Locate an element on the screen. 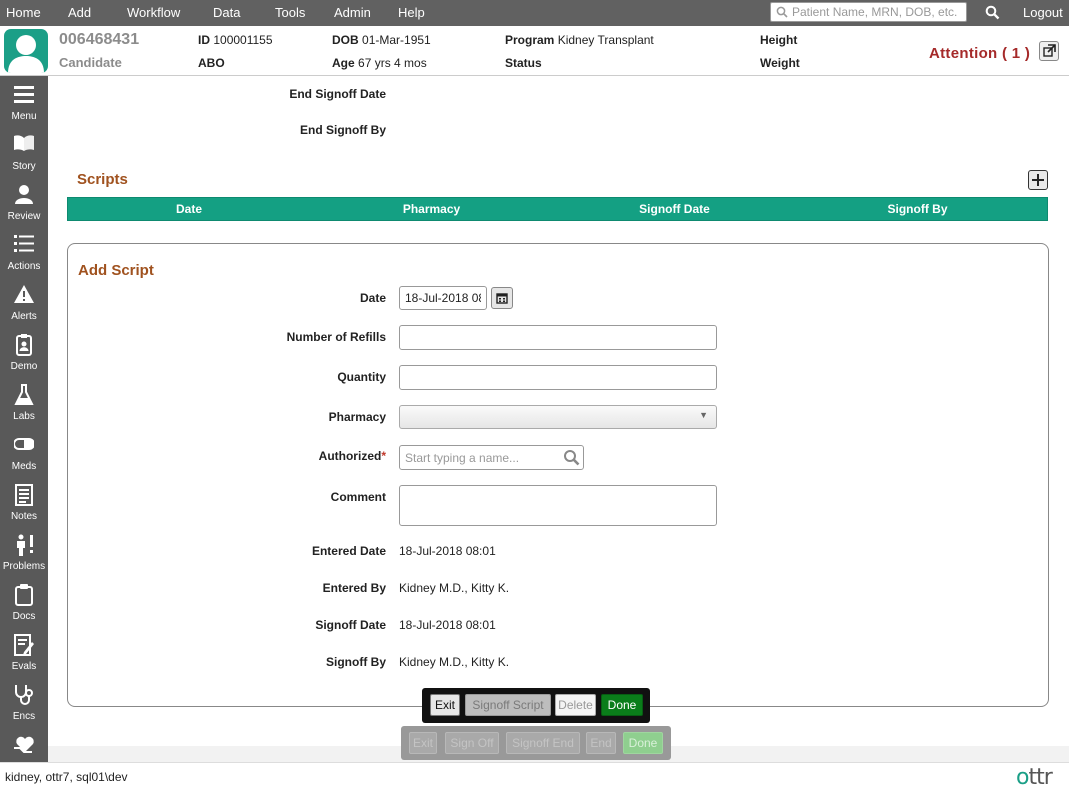  signoff-script-button: Signoff Script is located at coordinates (508, 705).